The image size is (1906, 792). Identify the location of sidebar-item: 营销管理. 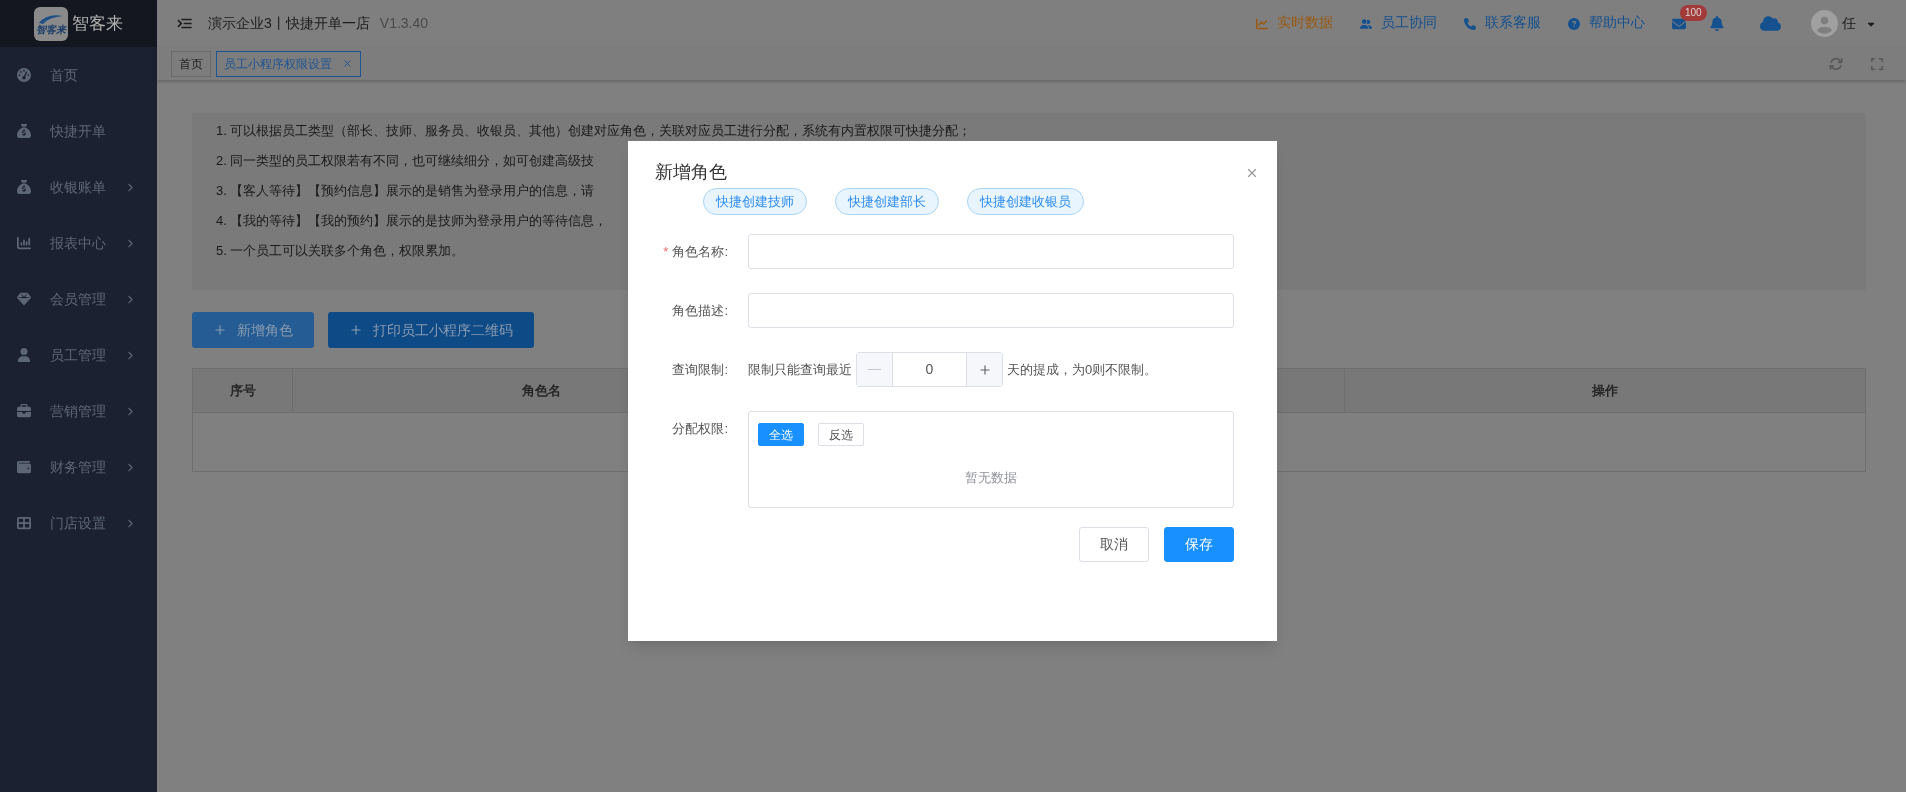
(78, 411).